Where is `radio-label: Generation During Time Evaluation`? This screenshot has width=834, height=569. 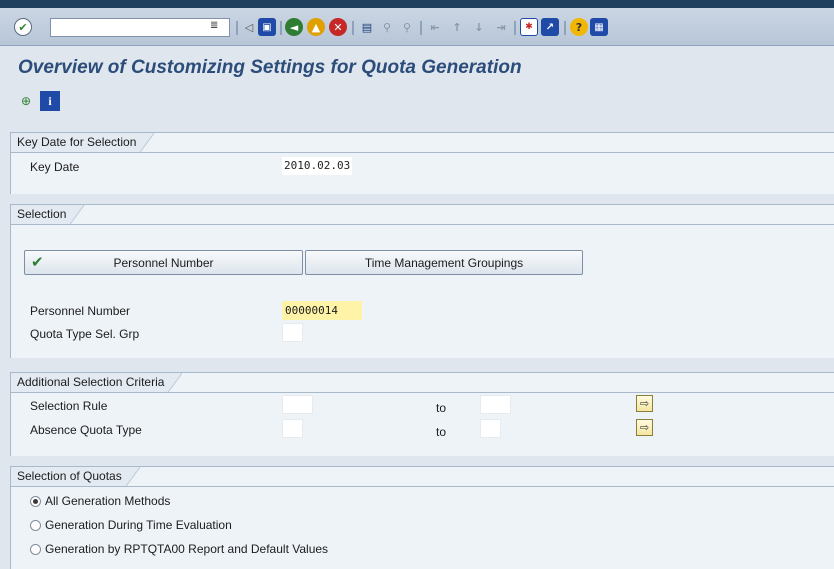 radio-label: Generation During Time Evaluation is located at coordinates (138, 525).